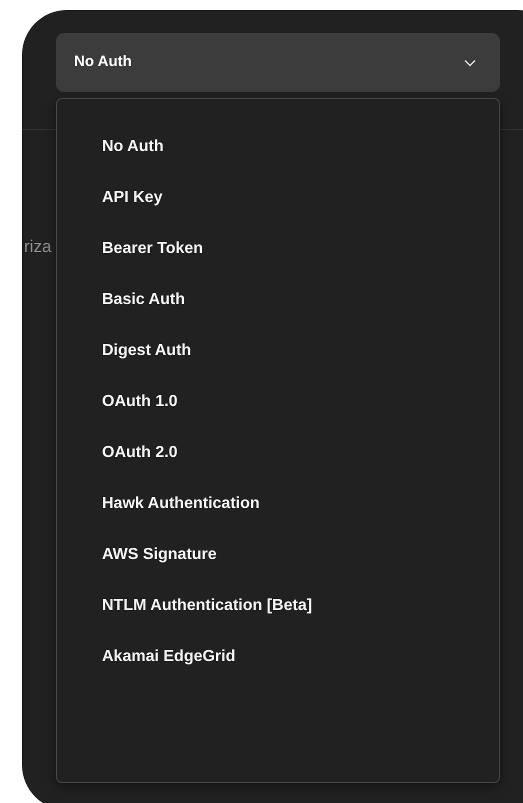  Describe the element at coordinates (278, 62) in the screenshot. I see `auth-type-dropdown: No Auth` at that location.